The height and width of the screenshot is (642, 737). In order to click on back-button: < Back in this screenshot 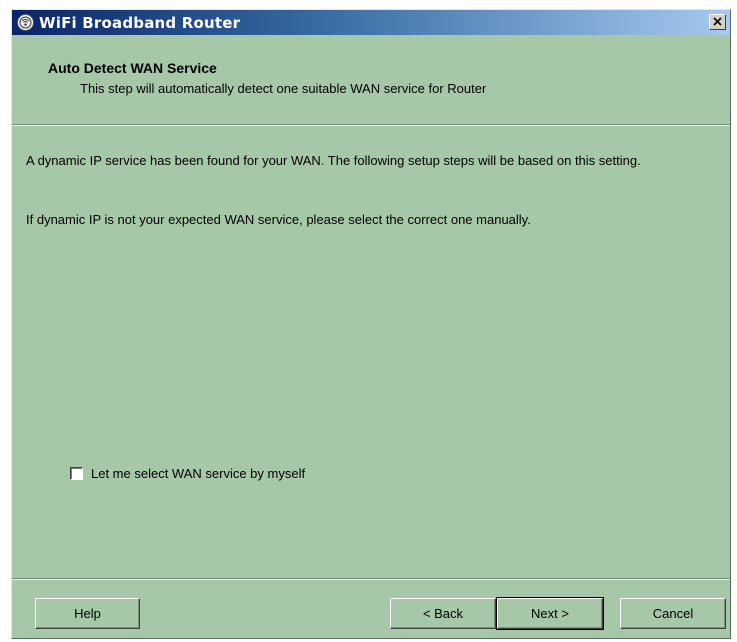, I will do `click(443, 613)`.